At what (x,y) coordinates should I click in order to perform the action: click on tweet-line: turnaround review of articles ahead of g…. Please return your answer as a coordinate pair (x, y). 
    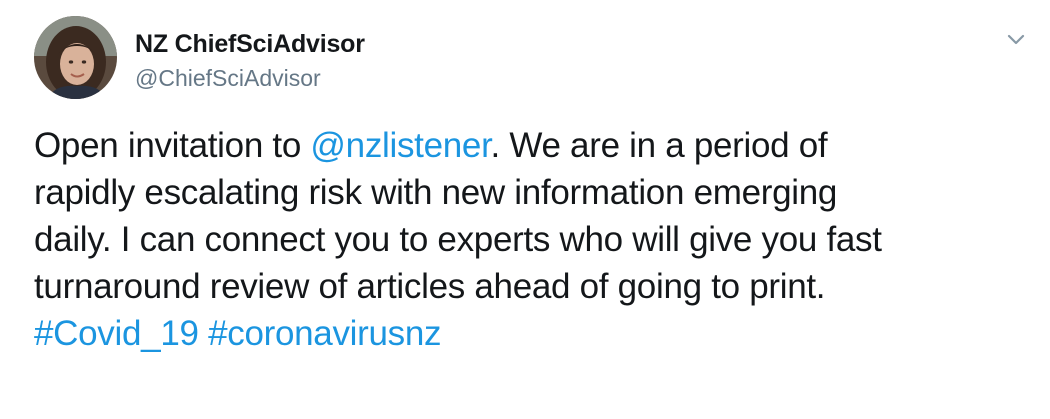
    Looking at the image, I should click on (430, 286).